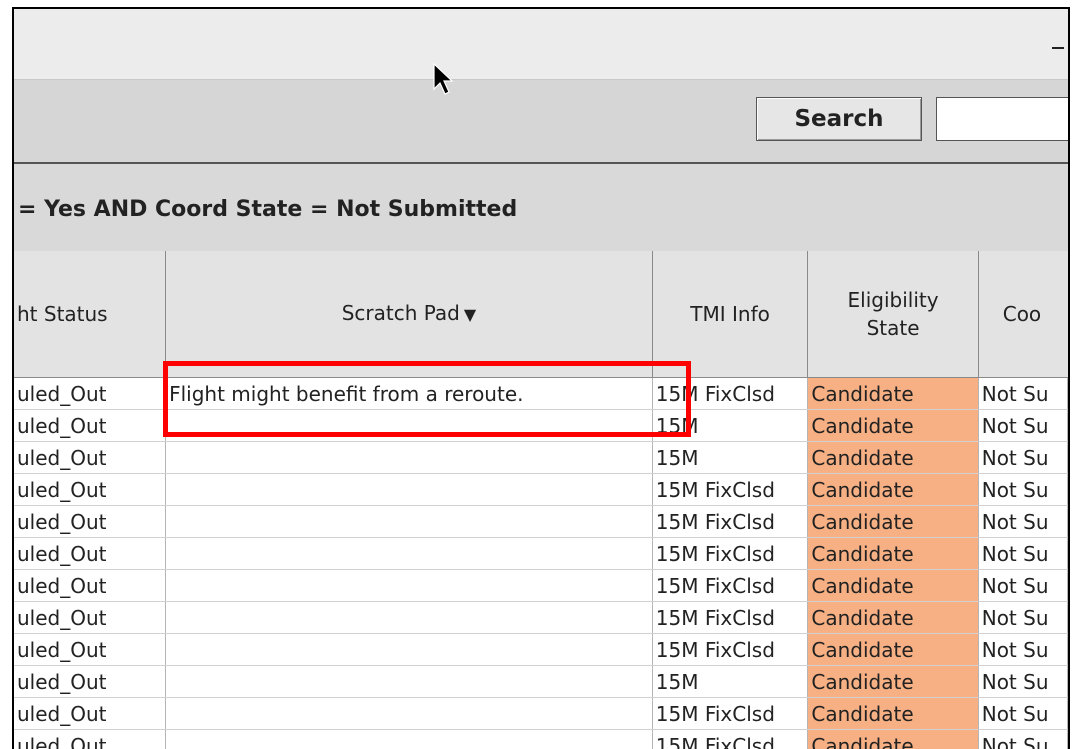 This screenshot has width=1076, height=749. What do you see at coordinates (893, 300) in the screenshot?
I see `column-header-label: Eligibility` at bounding box center [893, 300].